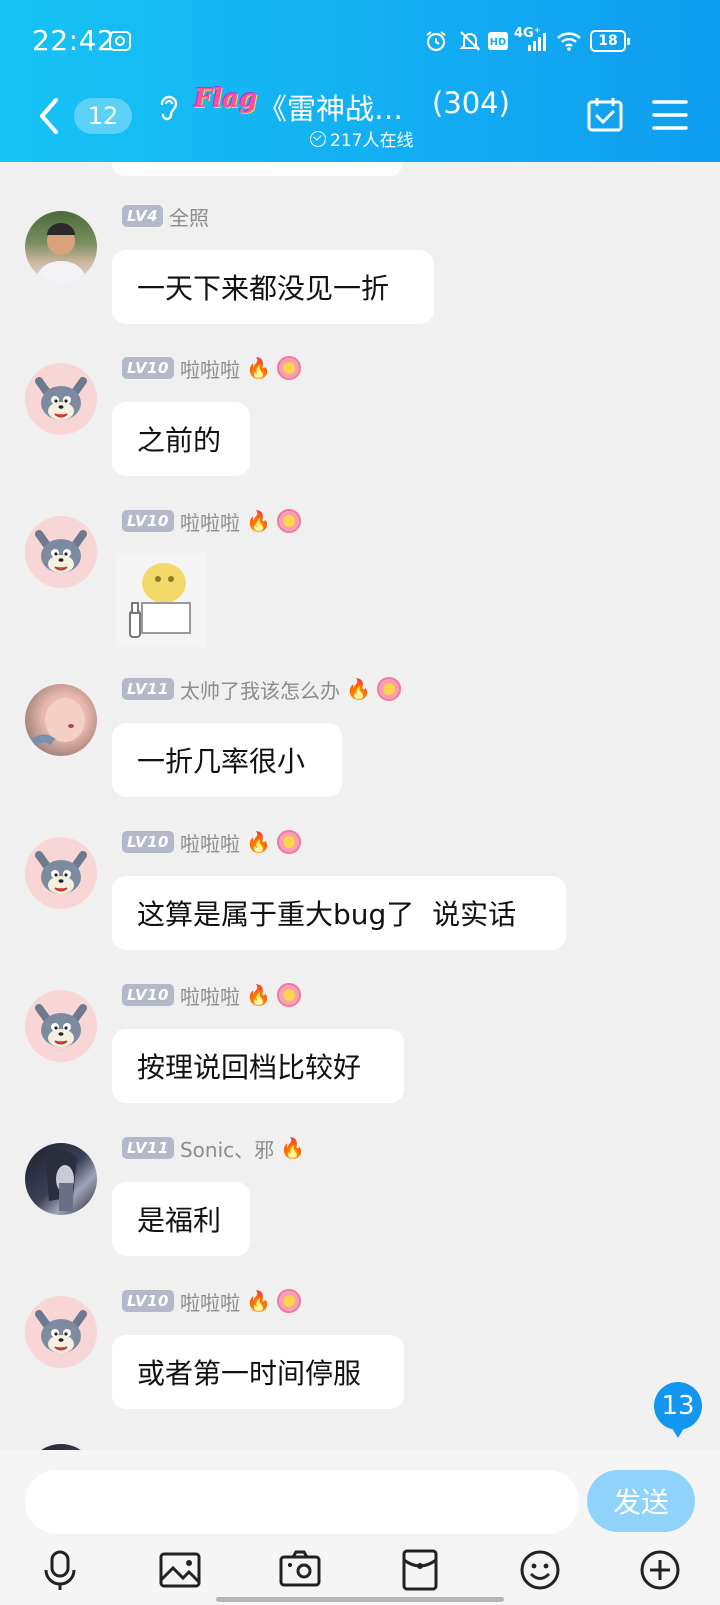 This screenshot has height=1605, width=720. I want to click on message-bubble: 或者第一时间停服, so click(258, 1372).